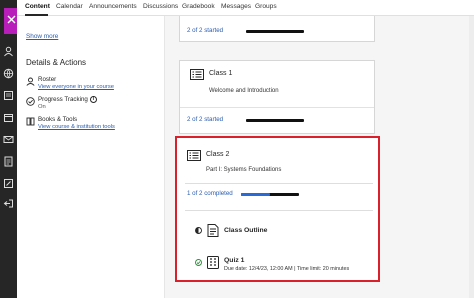 The image size is (474, 298). I want to click on tab-gradebook: Gradebook, so click(198, 6).